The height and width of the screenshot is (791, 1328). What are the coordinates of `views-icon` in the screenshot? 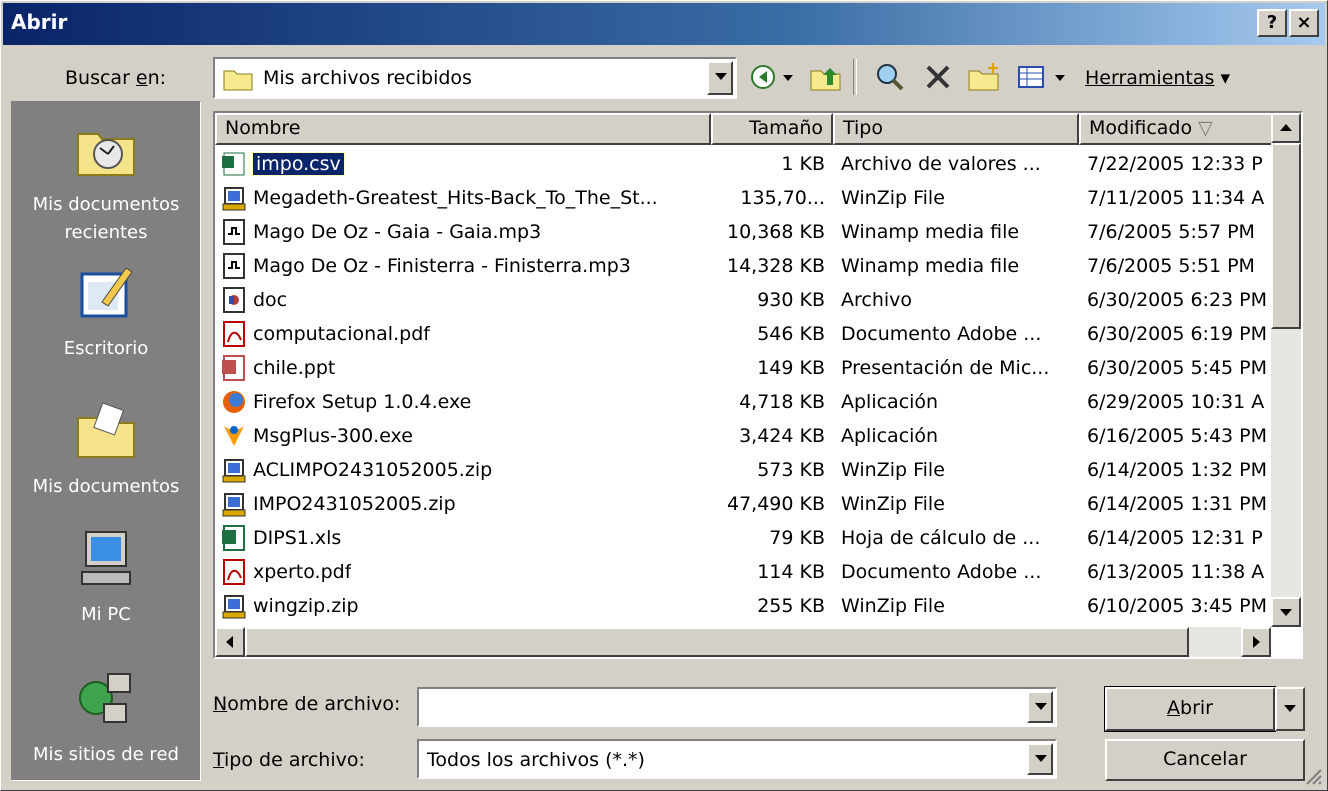 It's located at (1032, 77).